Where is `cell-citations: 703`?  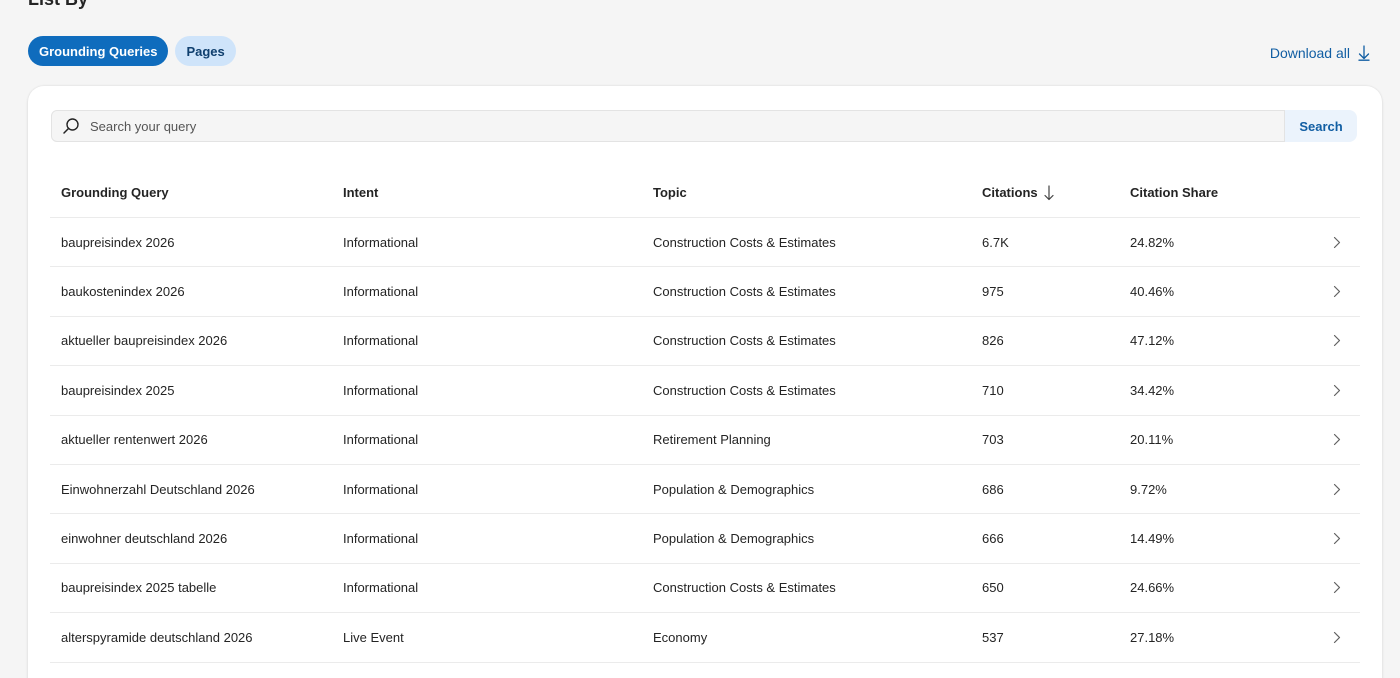 cell-citations: 703 is located at coordinates (993, 440).